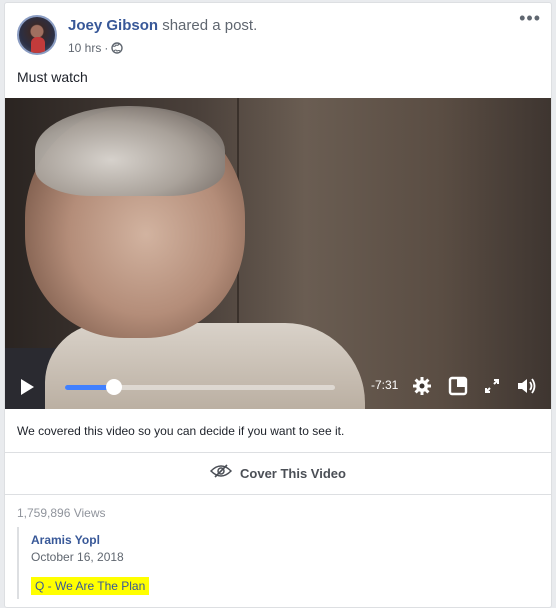 Image resolution: width=556 pixels, height=608 pixels. I want to click on avatar-figure, so click(38, 45).